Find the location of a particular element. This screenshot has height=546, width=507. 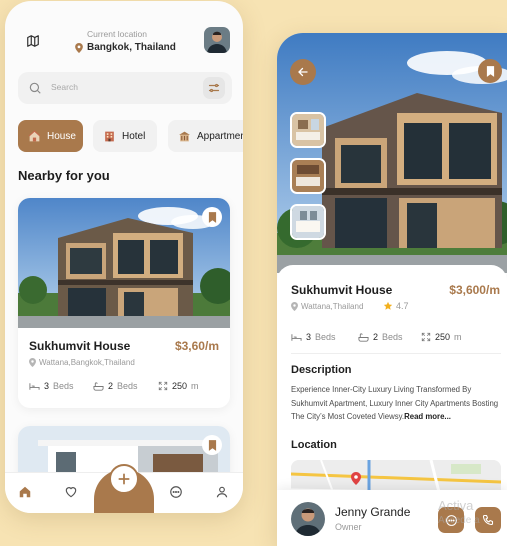

hotel-icon is located at coordinates (109, 136).